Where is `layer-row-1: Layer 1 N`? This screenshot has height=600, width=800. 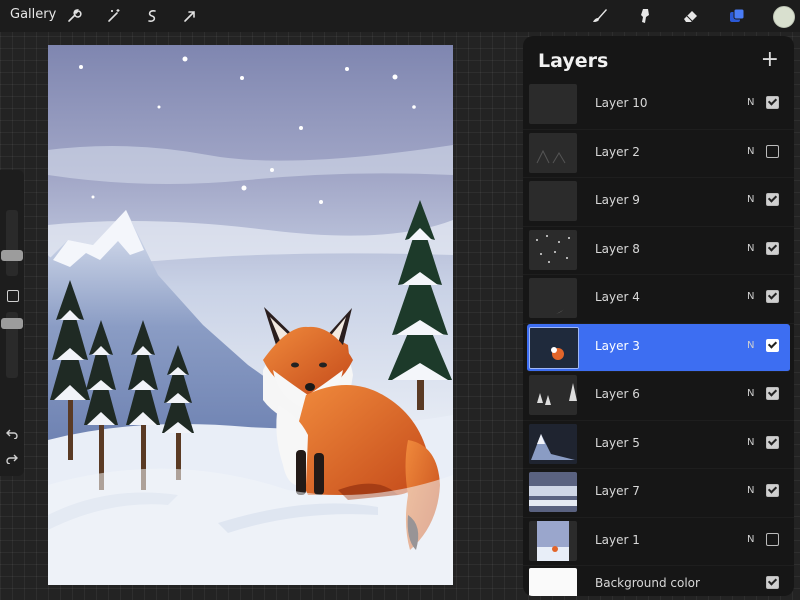
layer-row-1: Layer 1 N is located at coordinates (658, 542).